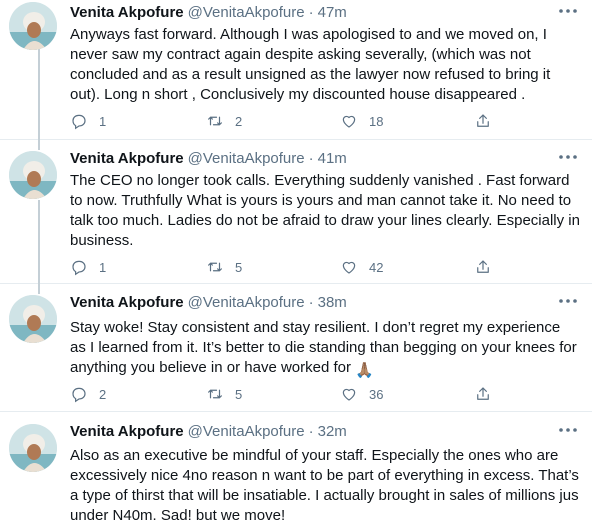 The image size is (592, 527). I want to click on like-button: 36, so click(361, 394).